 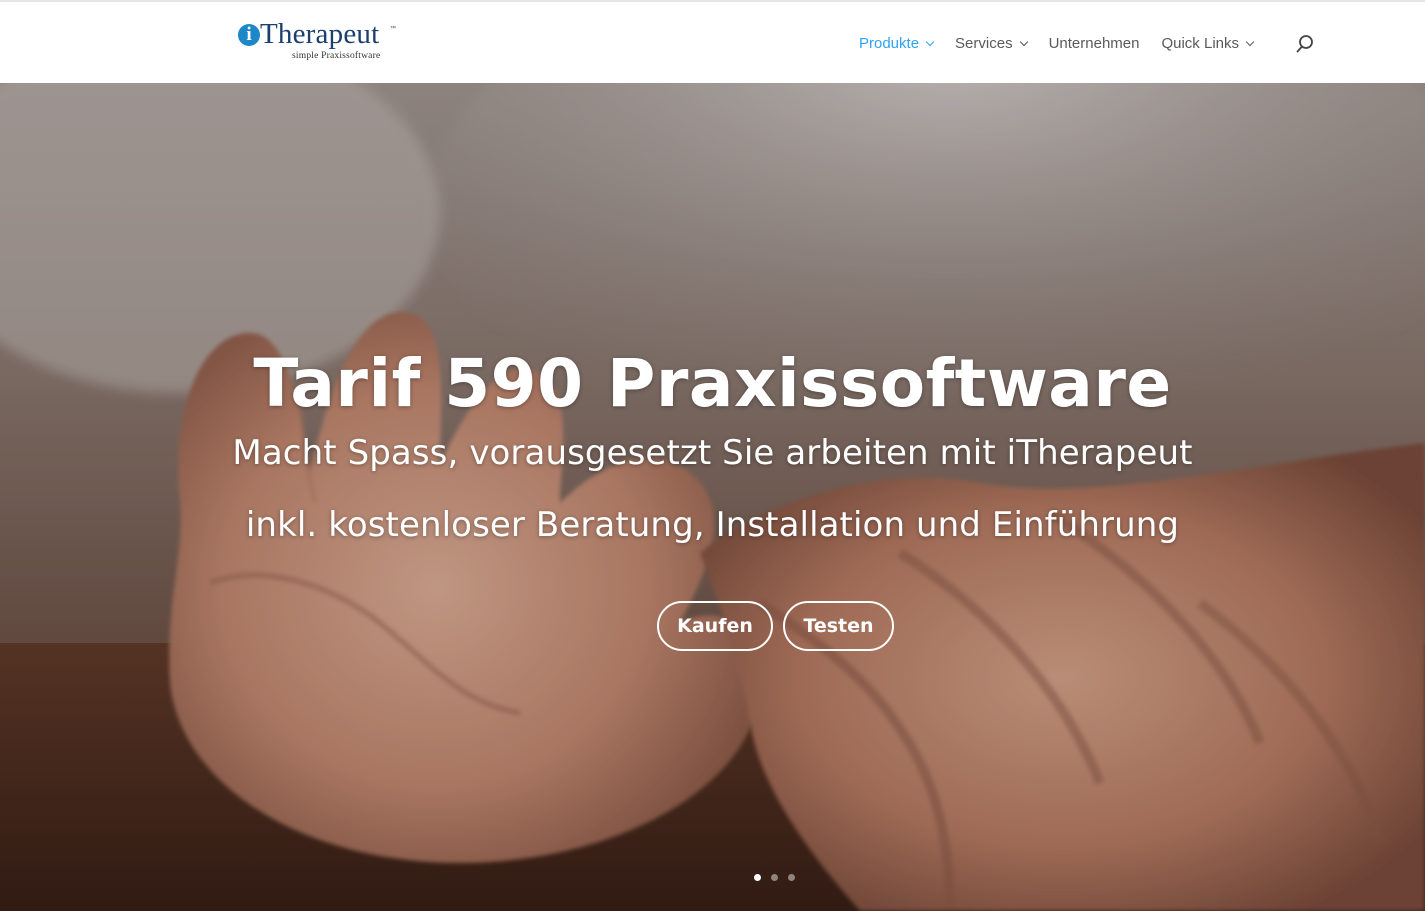 I want to click on hero-title: Tarif 590 Praxissoftware, so click(x=712, y=383).